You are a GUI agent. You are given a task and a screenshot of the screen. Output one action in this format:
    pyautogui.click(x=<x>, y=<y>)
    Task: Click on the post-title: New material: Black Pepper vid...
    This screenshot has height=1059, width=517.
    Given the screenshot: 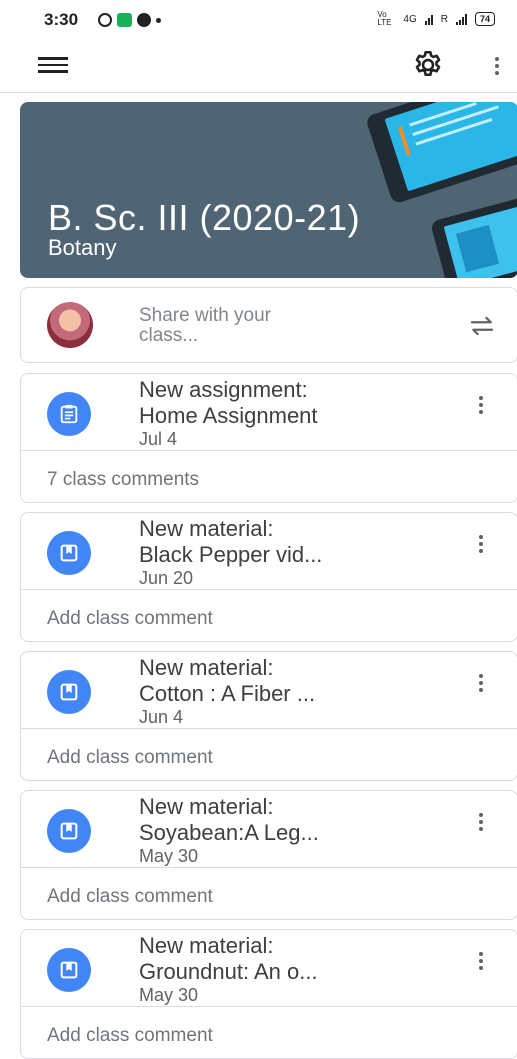 What is the action you would take?
    pyautogui.click(x=289, y=542)
    